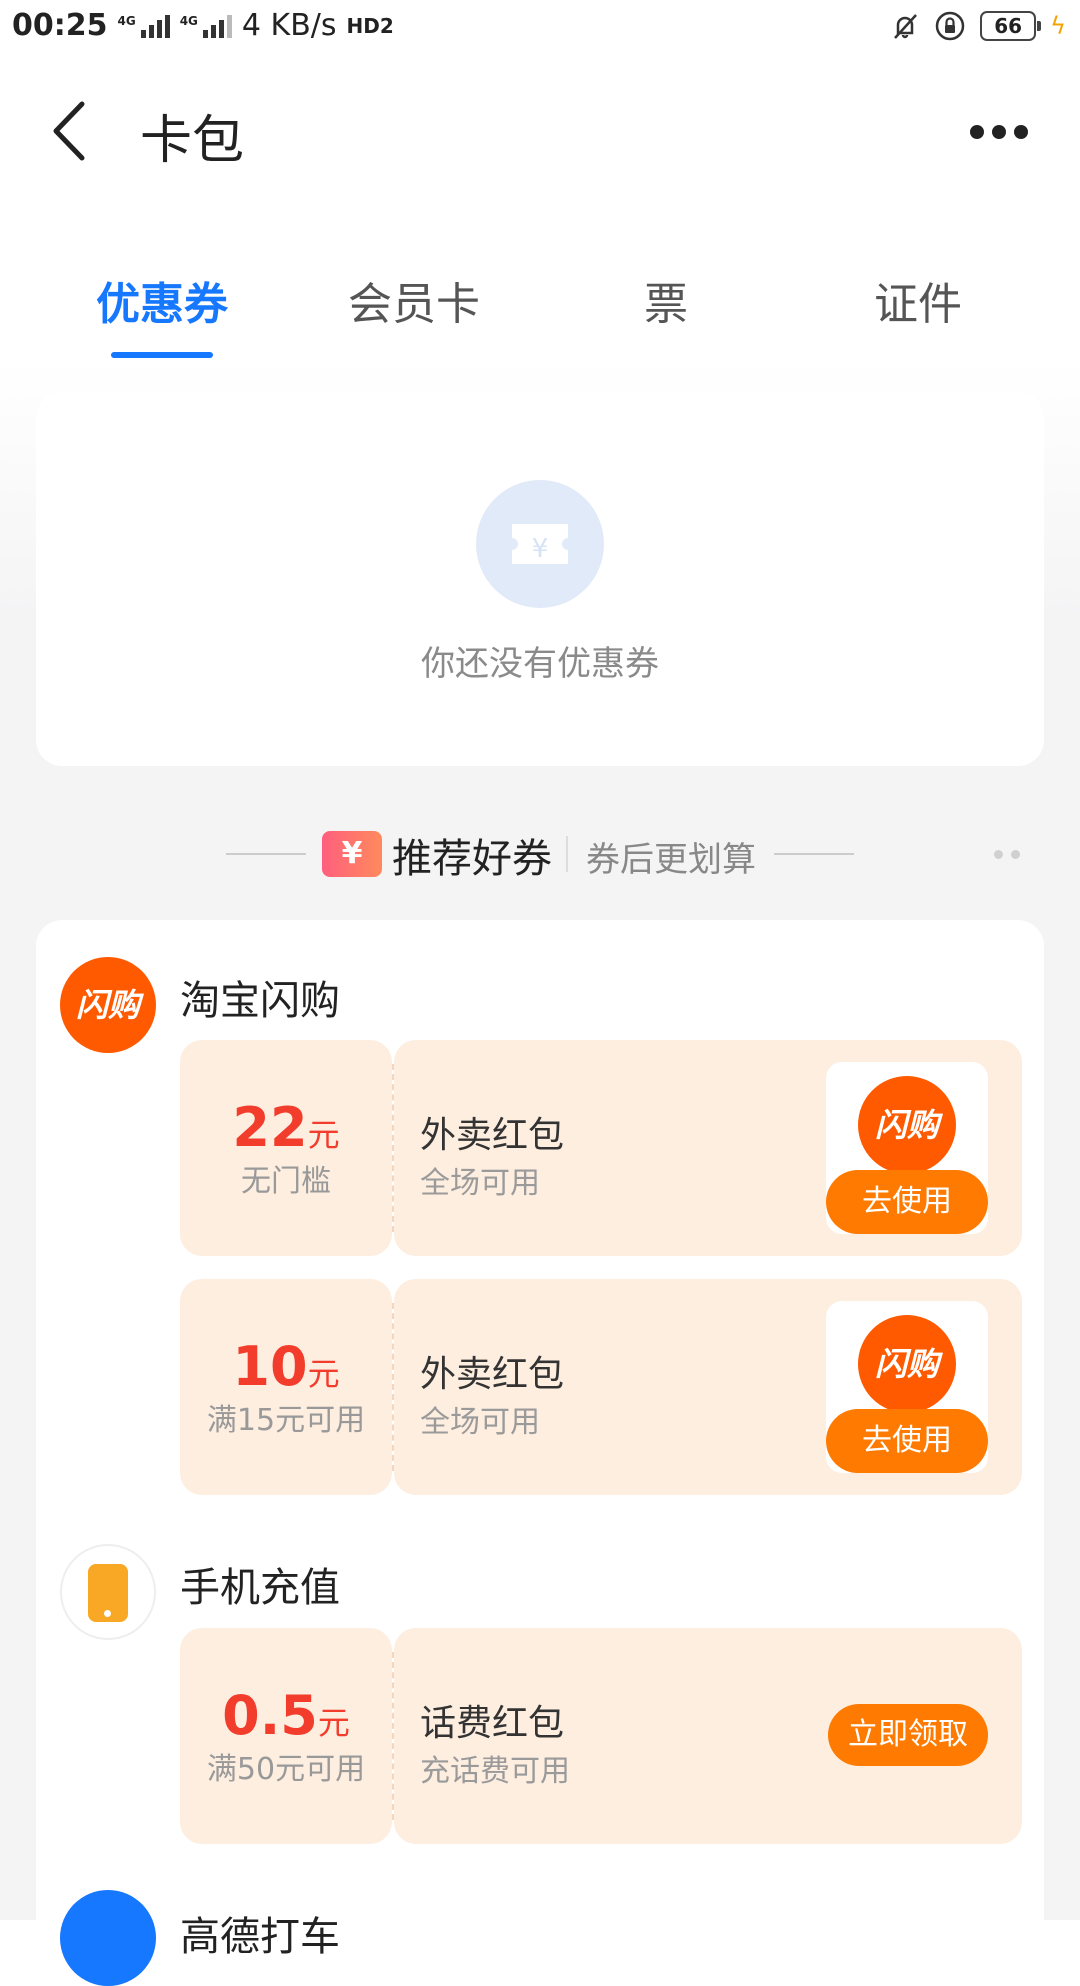  I want to click on tab-coupons: 优惠券, so click(162, 300).